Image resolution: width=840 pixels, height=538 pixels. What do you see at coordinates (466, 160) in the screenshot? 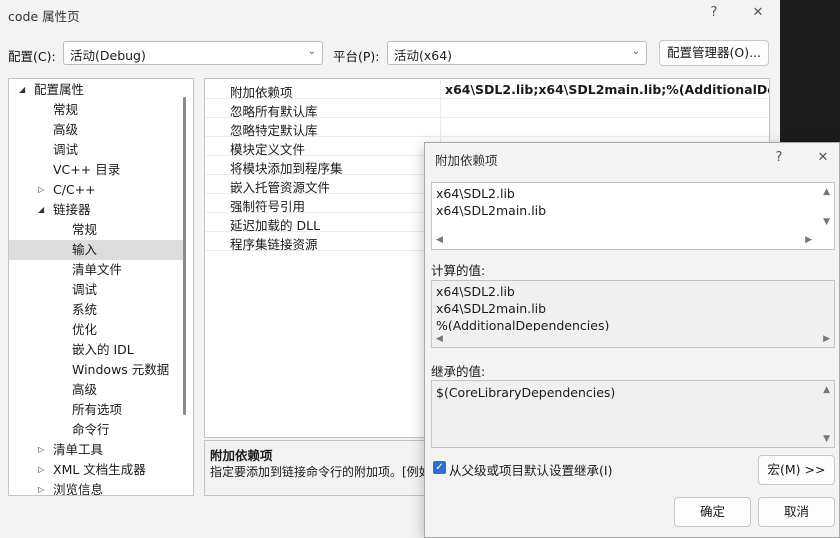
I see `dialog-title: 附加依赖项` at bounding box center [466, 160].